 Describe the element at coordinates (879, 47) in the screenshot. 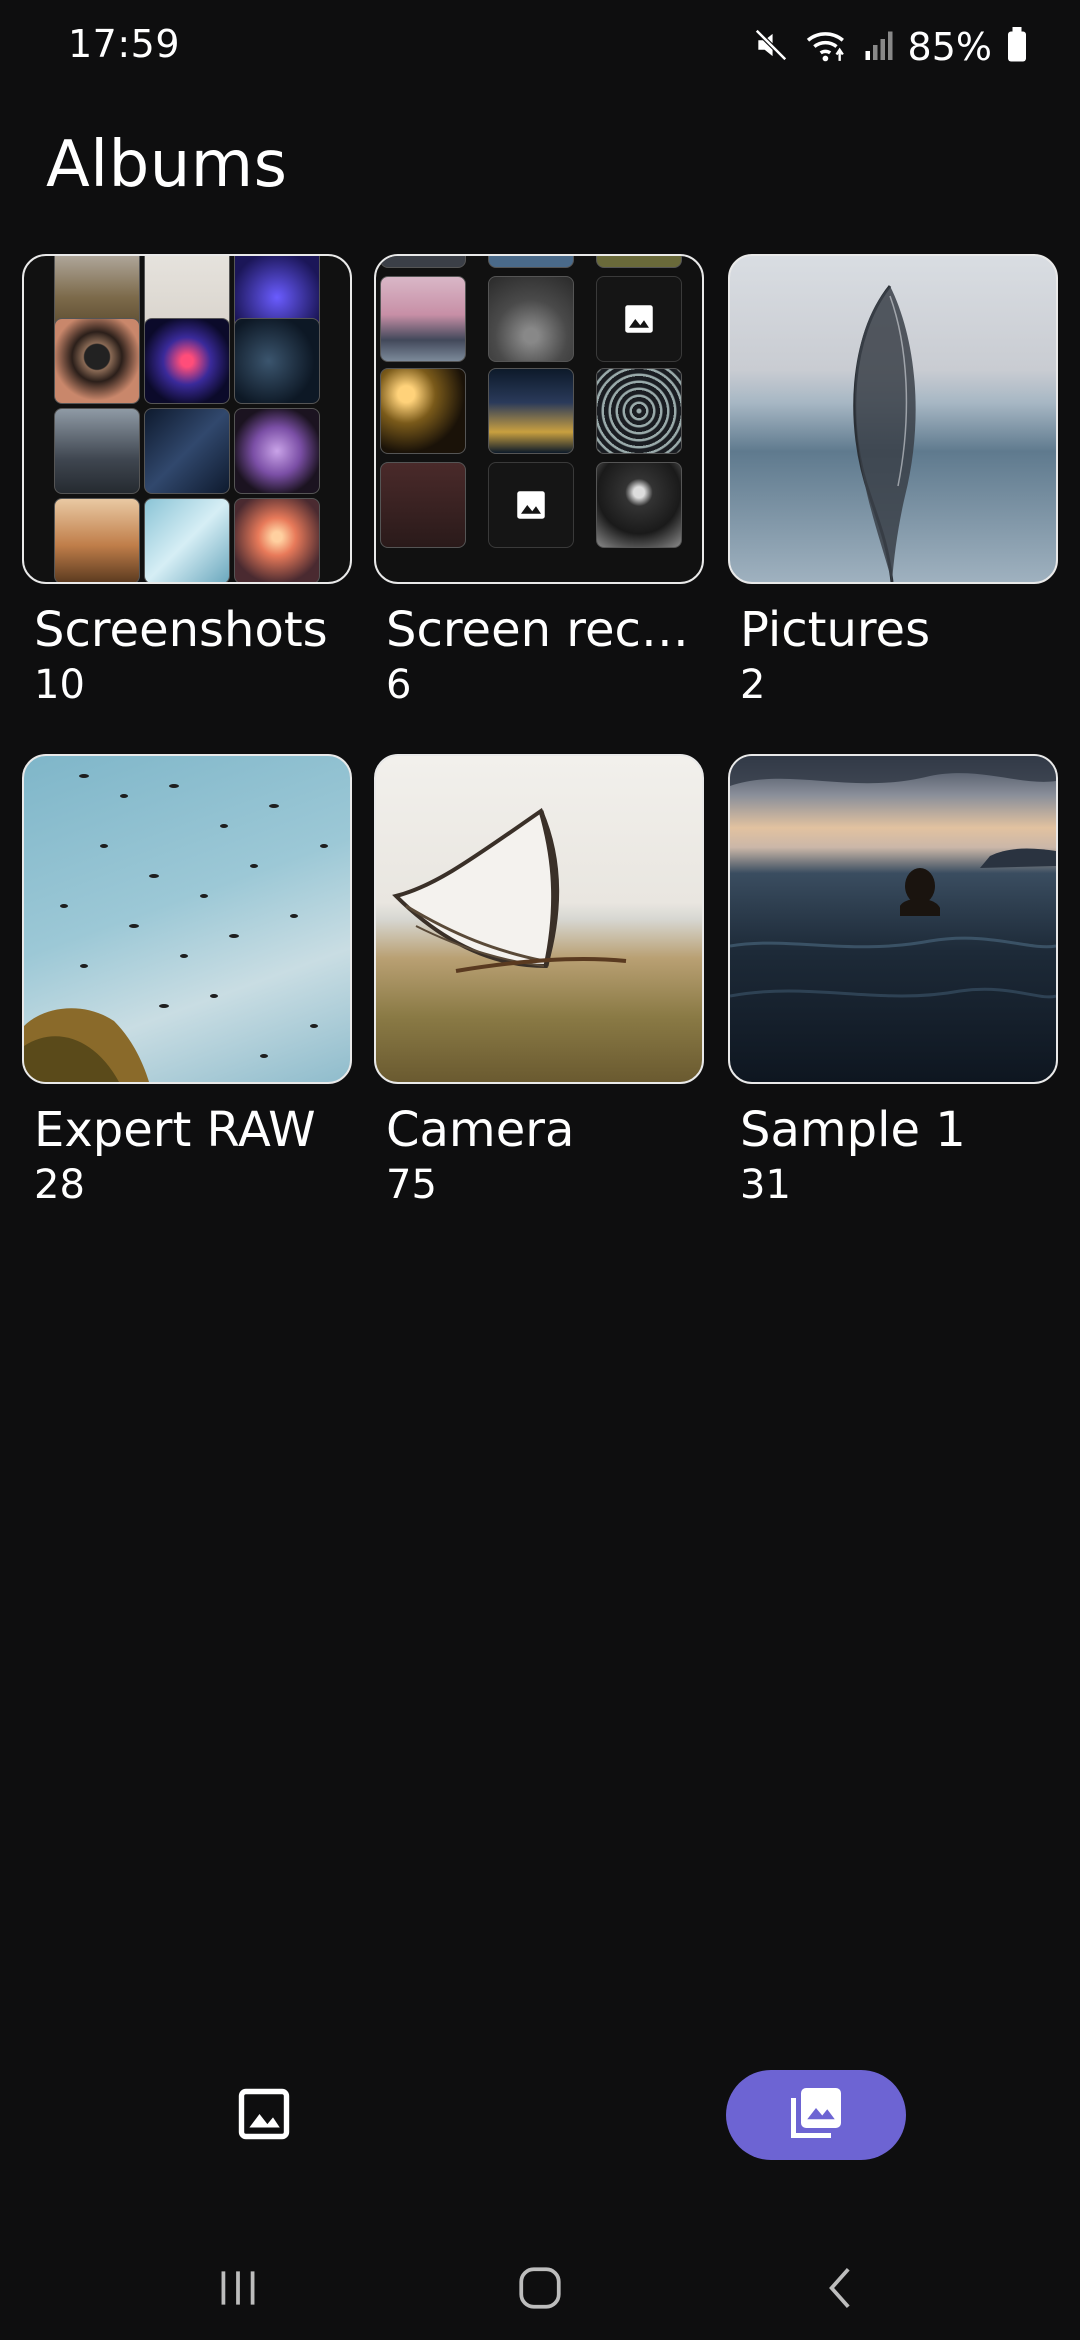

I see `signal-icon` at that location.